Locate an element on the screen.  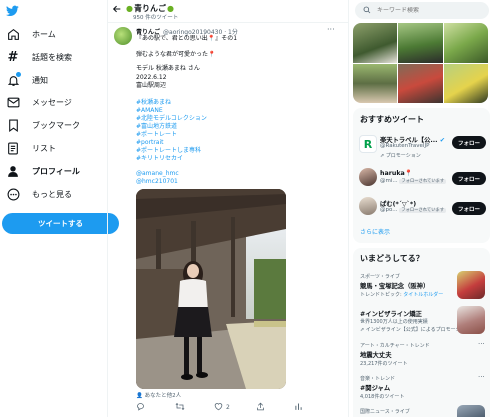
reply-icon is located at coordinates (140, 407).